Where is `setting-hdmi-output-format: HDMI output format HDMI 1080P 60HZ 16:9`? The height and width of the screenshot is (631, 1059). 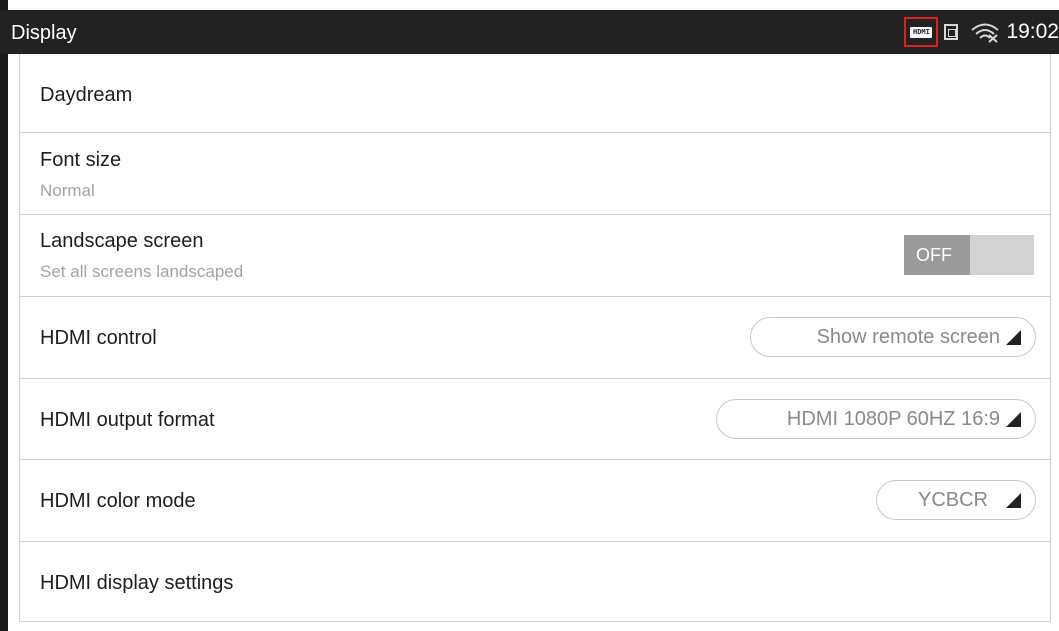
setting-hdmi-output-format: HDMI output format HDMI 1080P 60HZ 16:9 is located at coordinates (535, 419).